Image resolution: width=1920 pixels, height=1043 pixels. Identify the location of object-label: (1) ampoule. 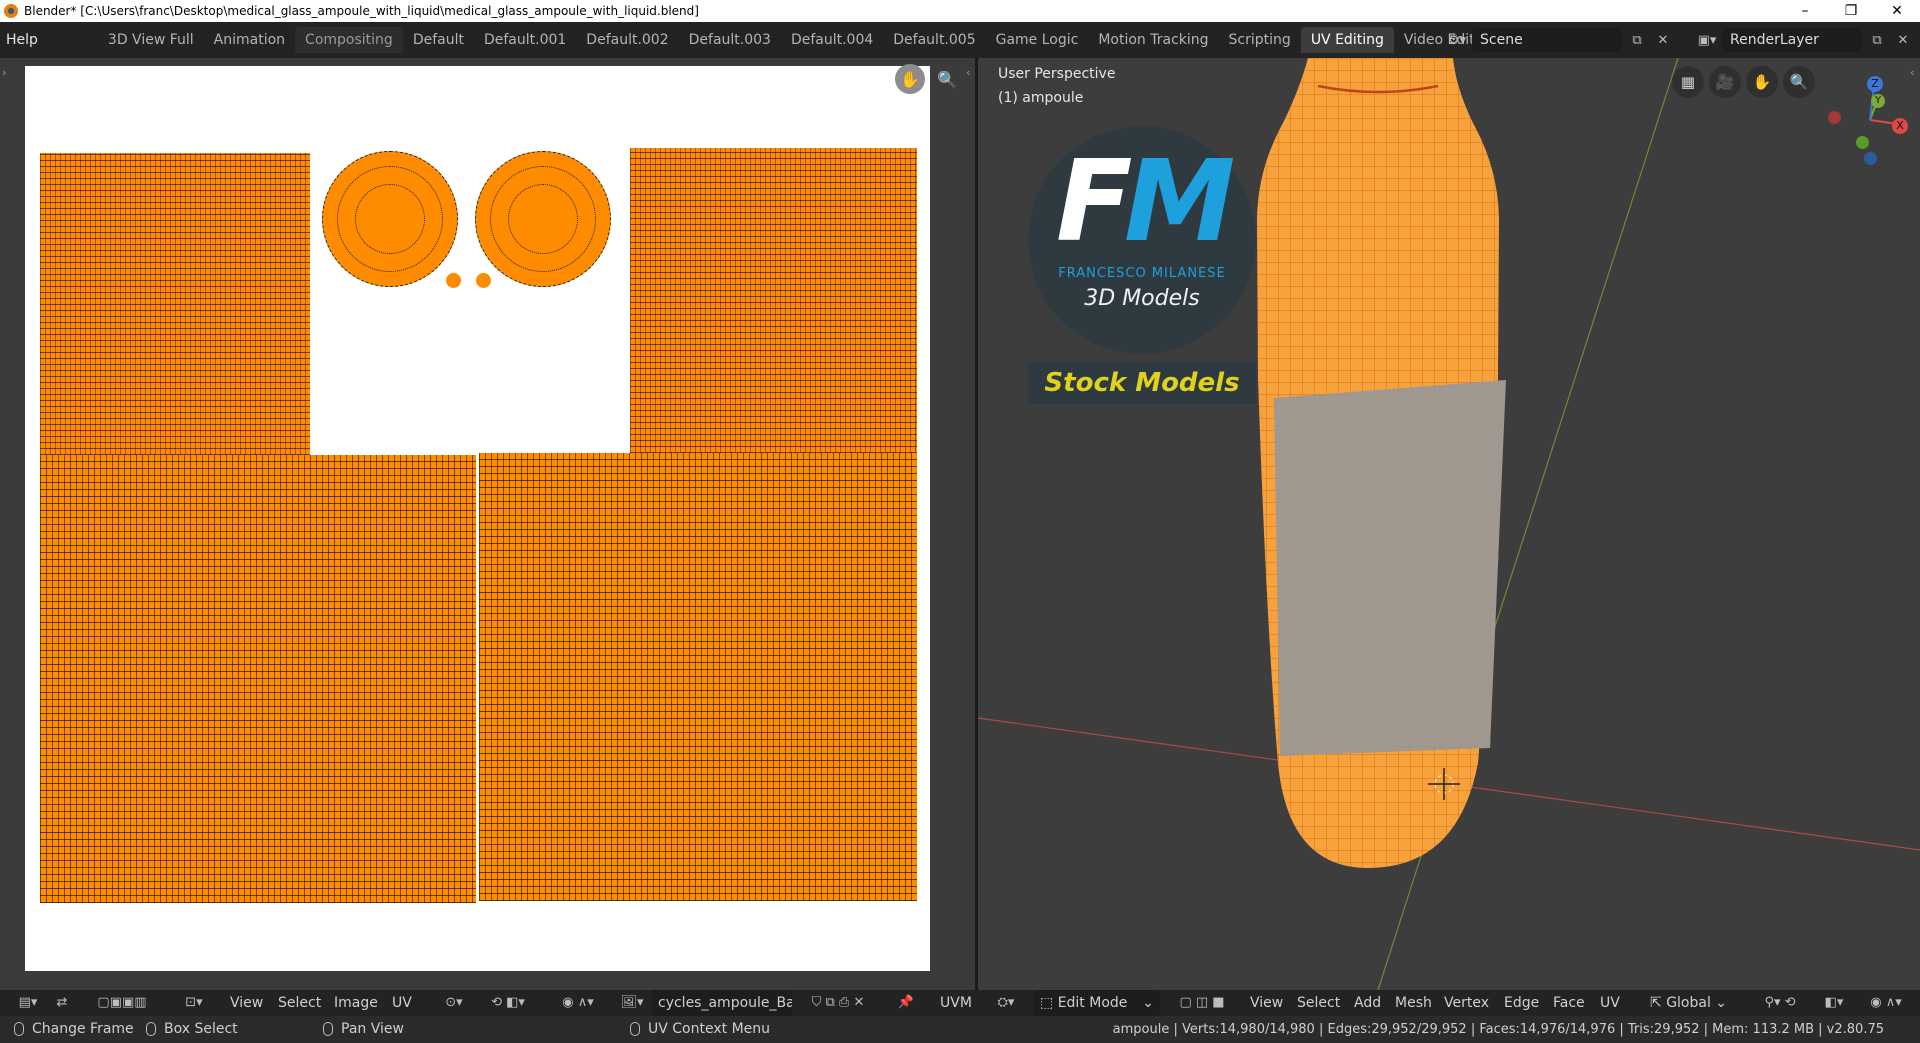
(1041, 98).